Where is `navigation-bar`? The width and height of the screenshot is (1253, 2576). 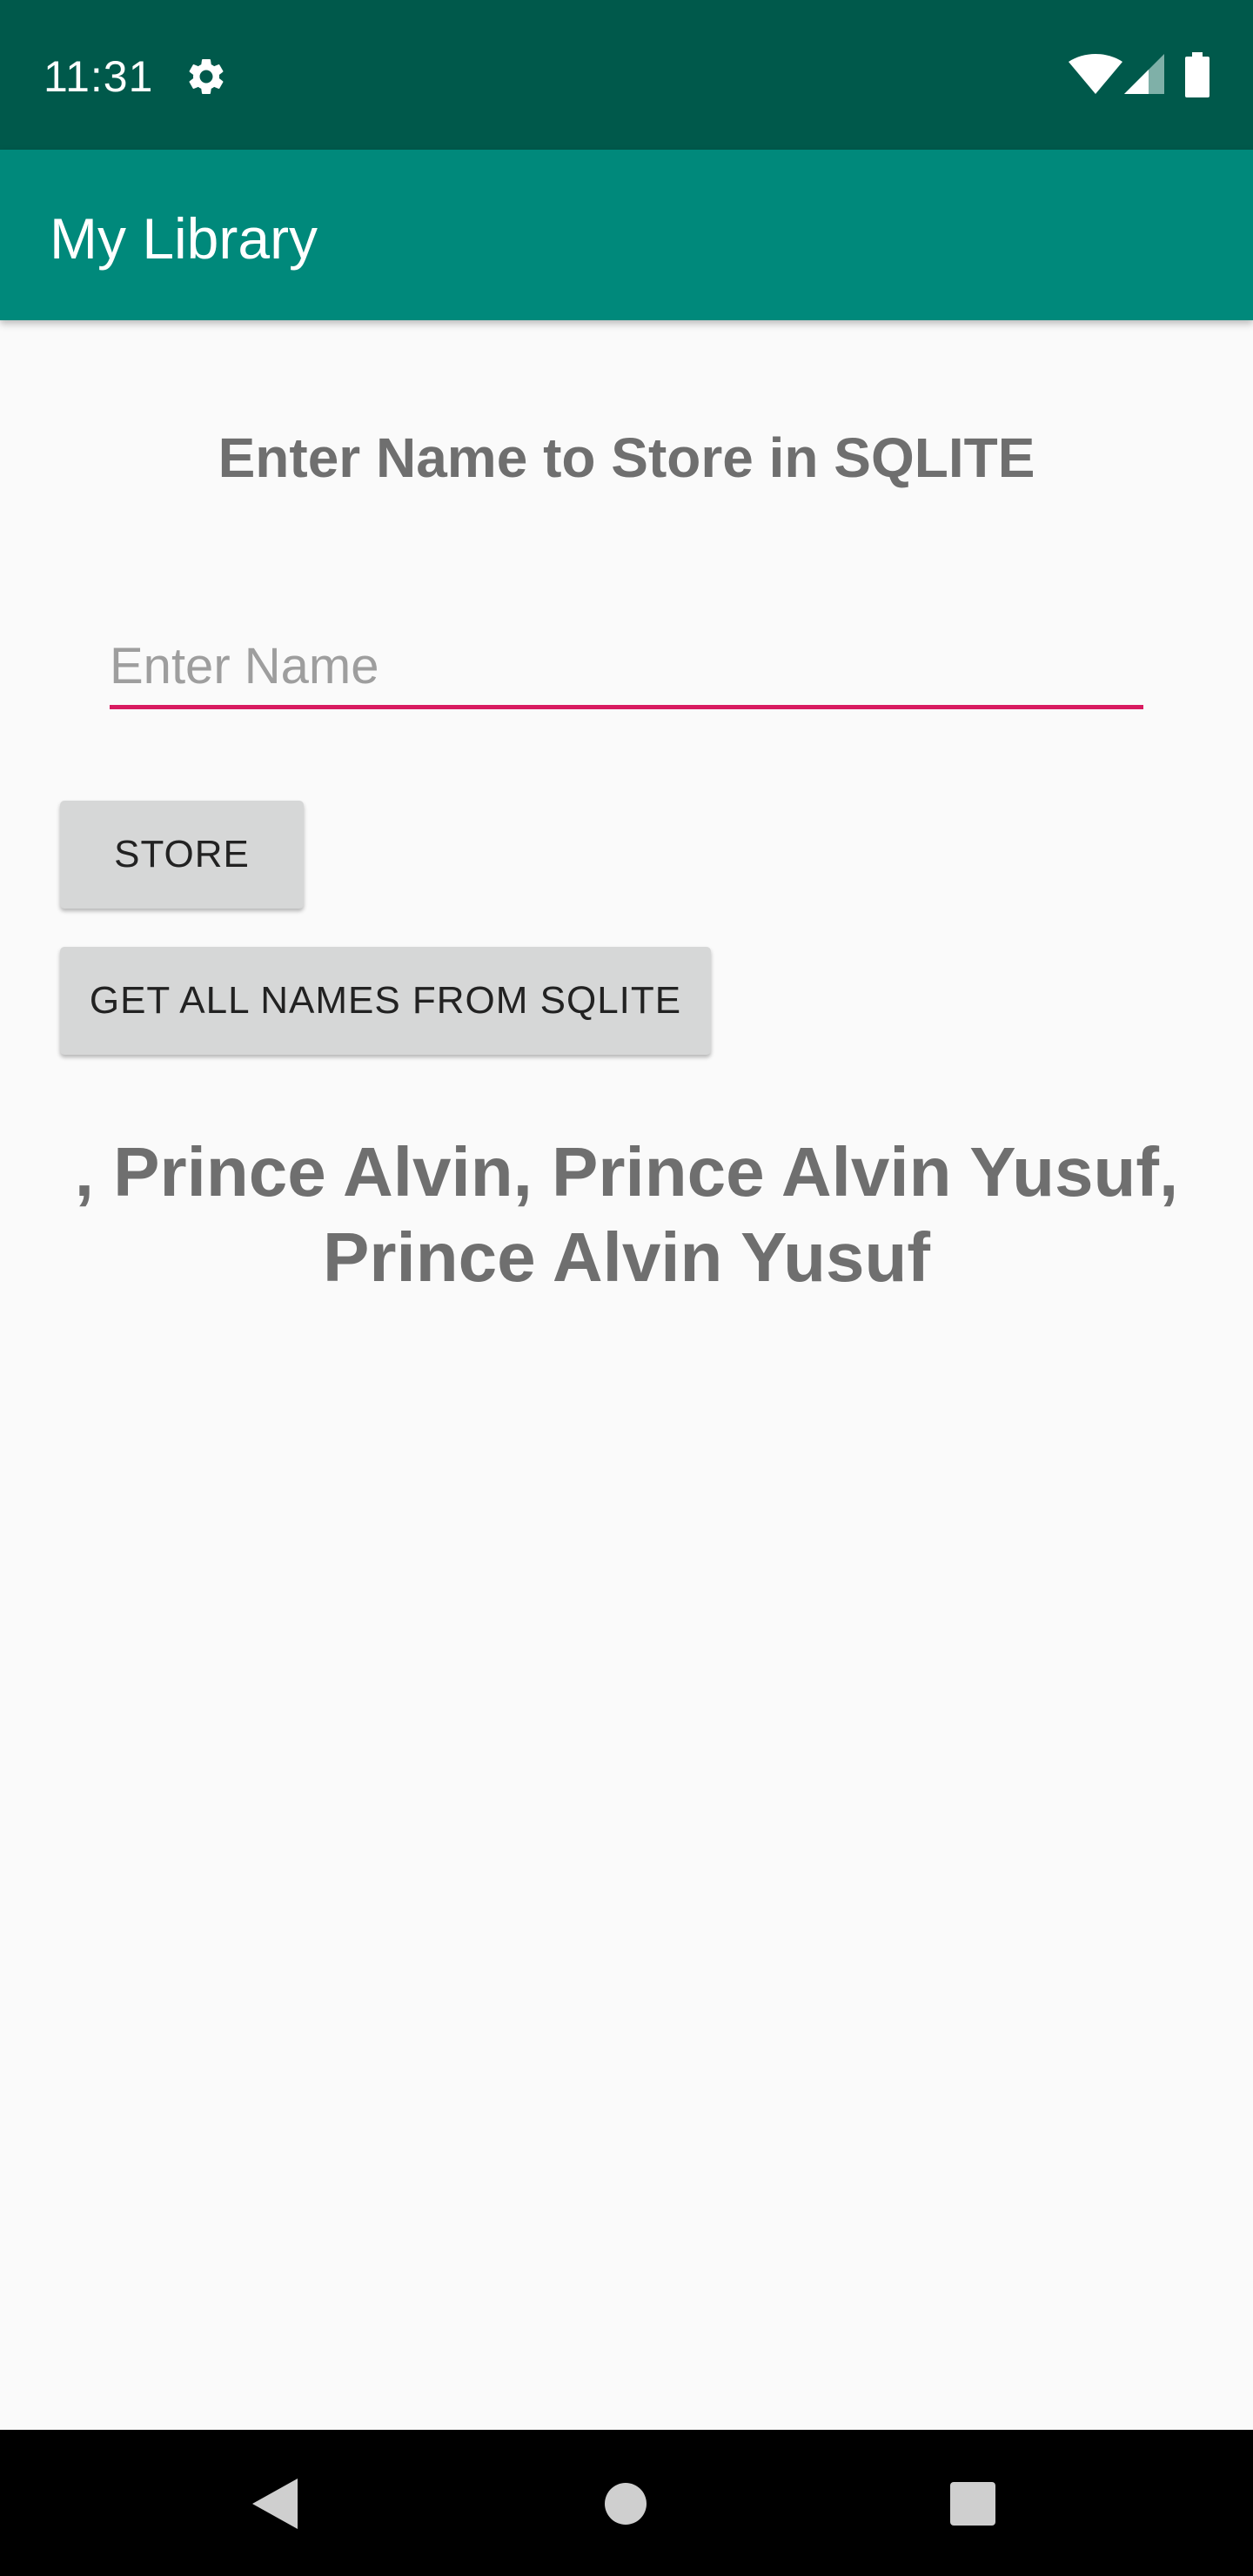 navigation-bar is located at coordinates (626, 2503).